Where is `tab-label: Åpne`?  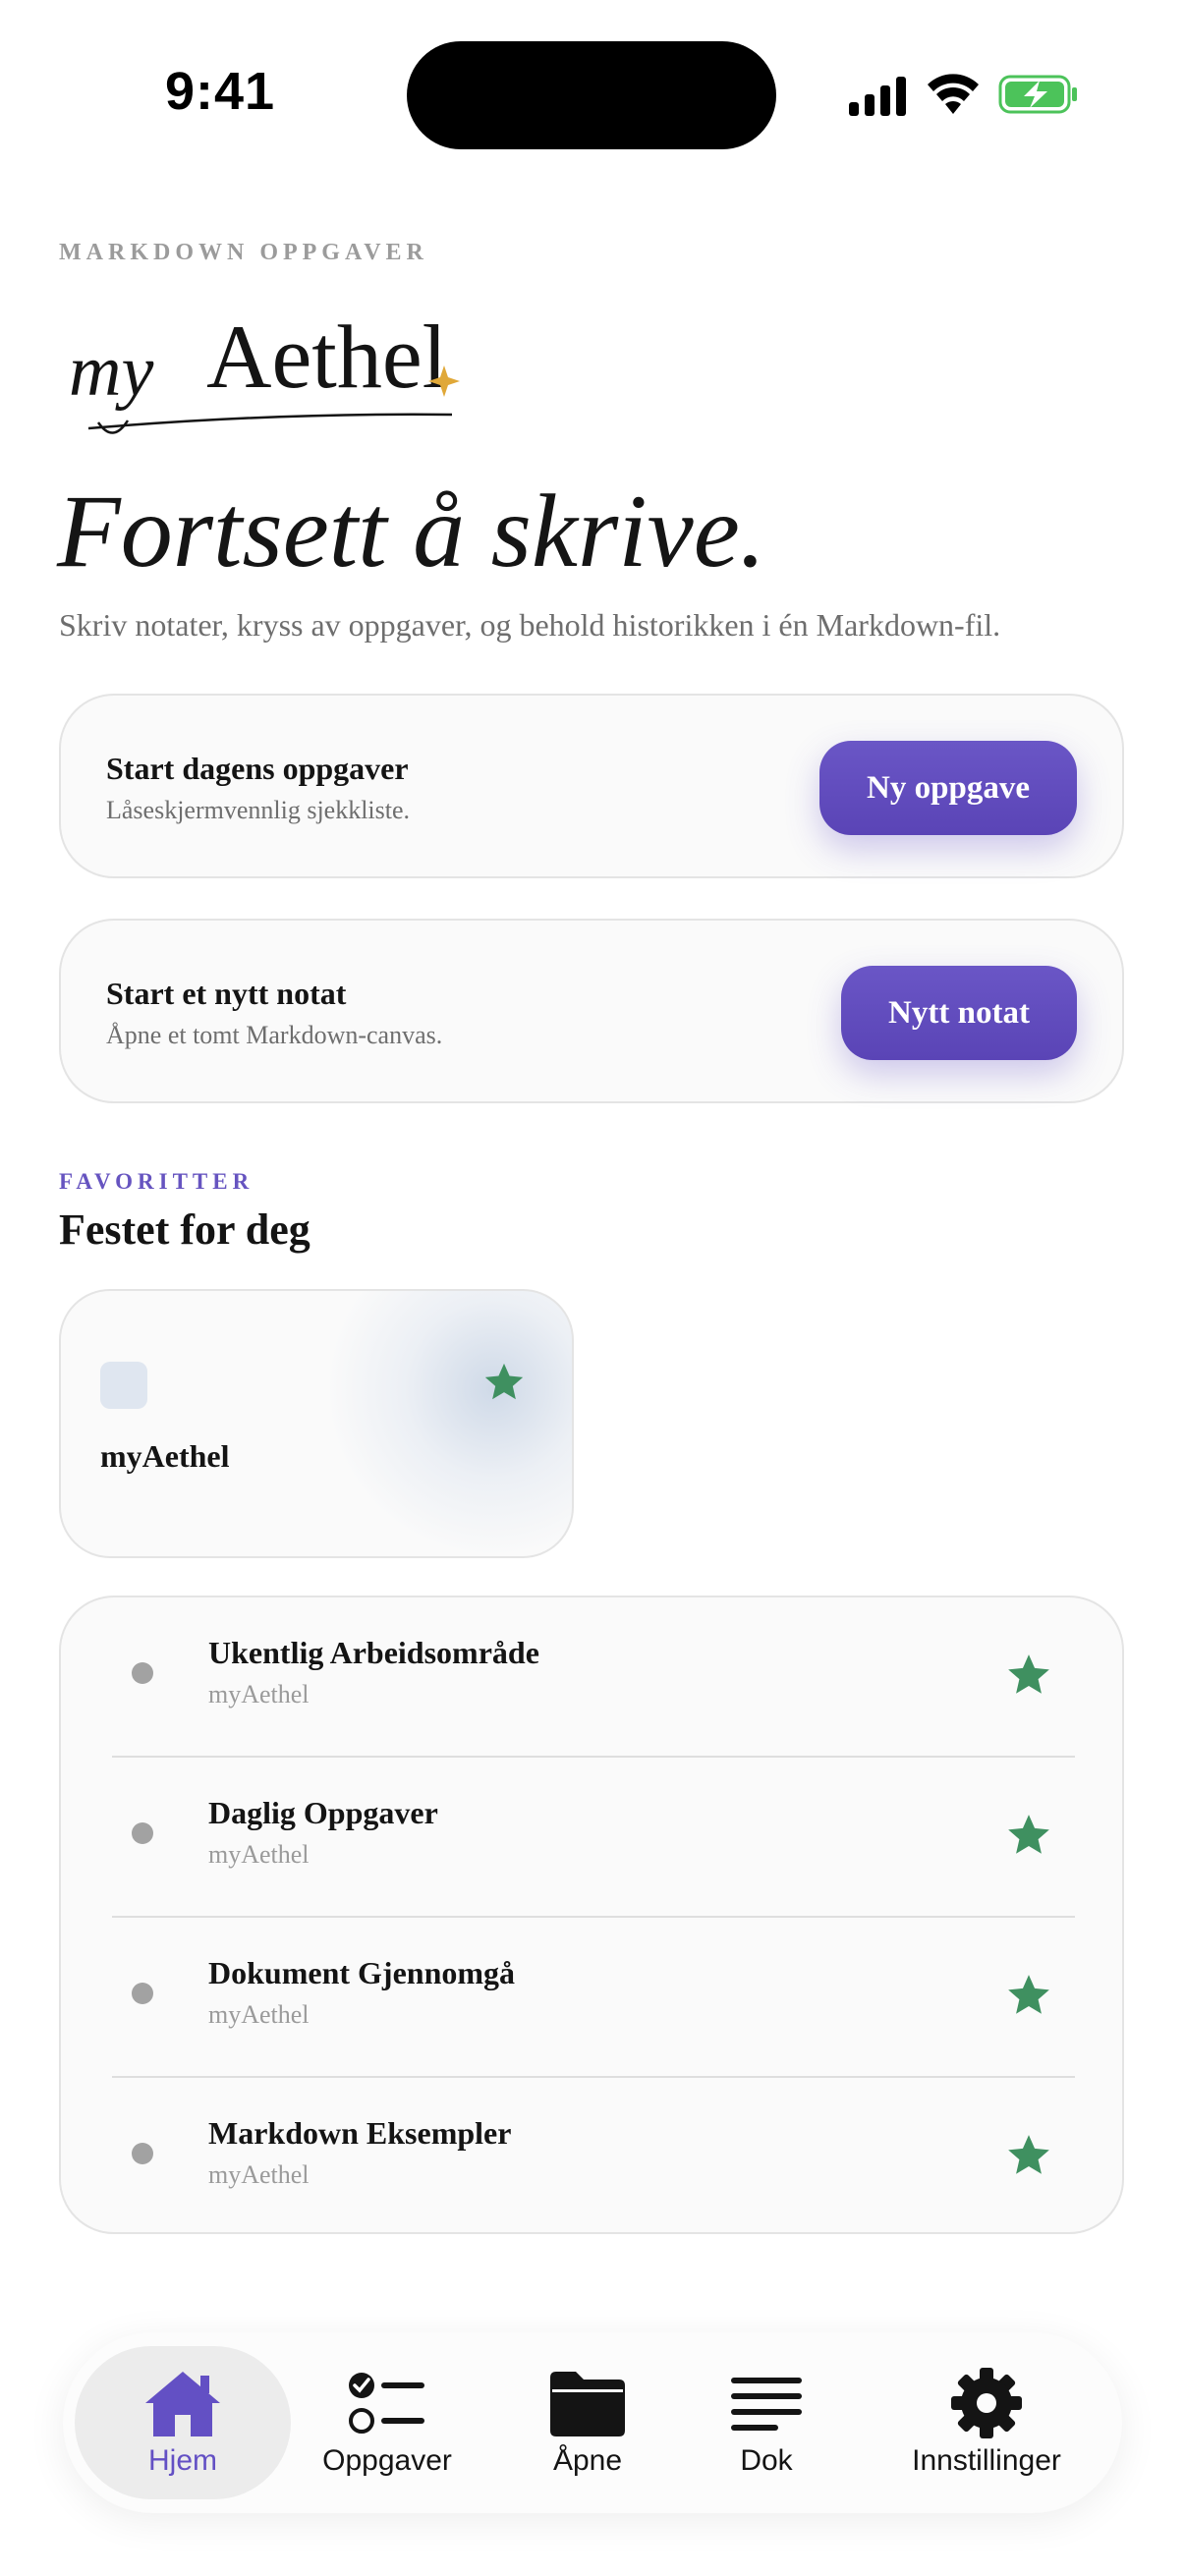
tab-label: Åpne is located at coordinates (588, 2460).